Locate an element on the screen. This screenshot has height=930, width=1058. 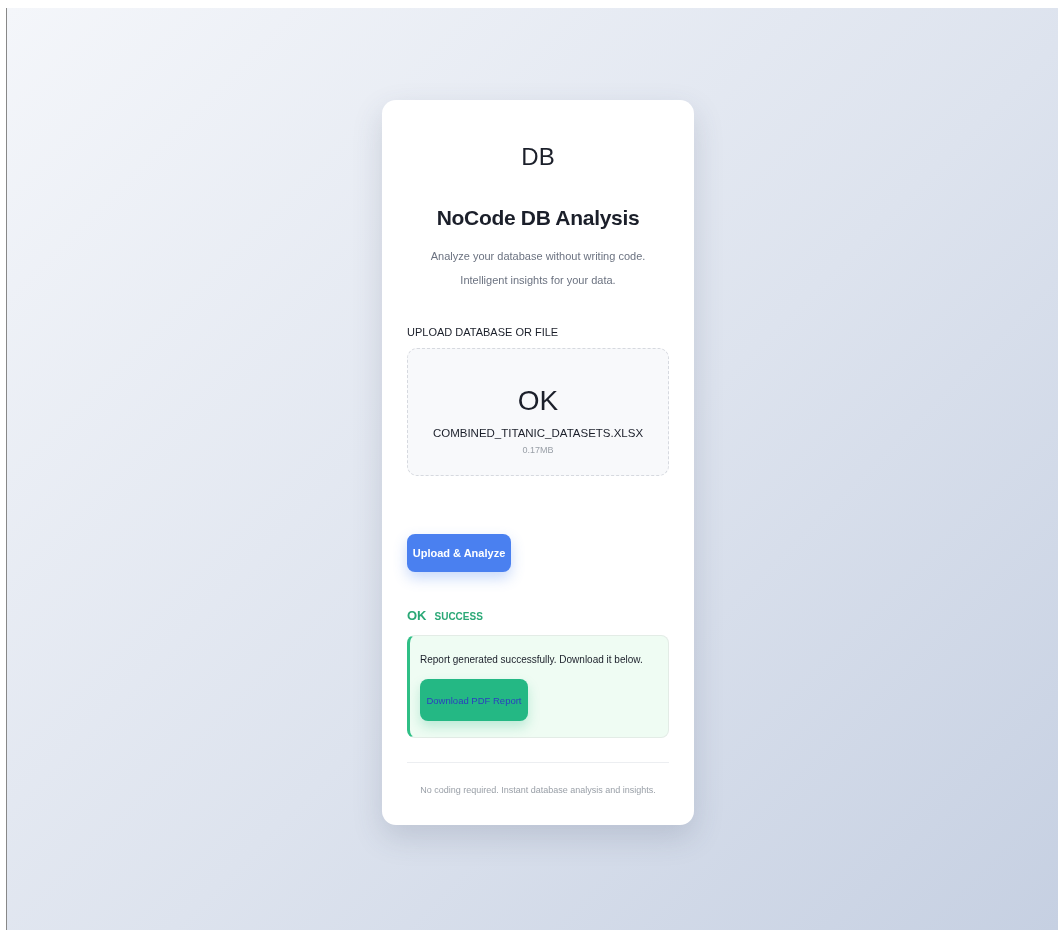
result-message: Report generated successfully. Download it below. is located at coordinates (532, 659).